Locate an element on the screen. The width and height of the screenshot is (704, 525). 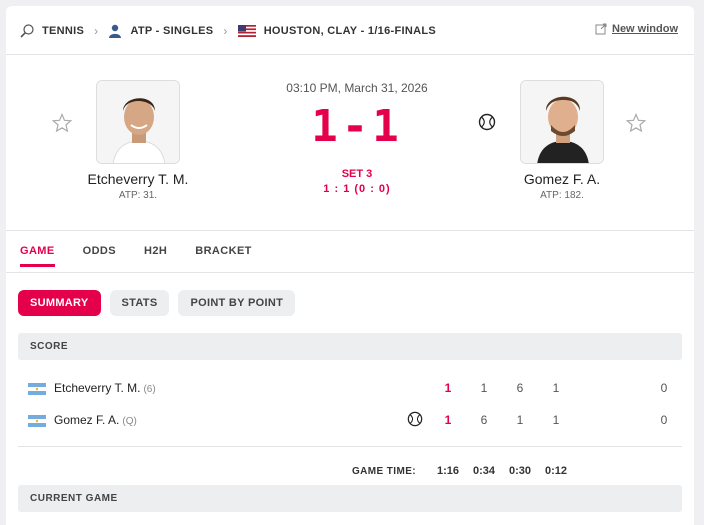
away-player-name: Gomez F. A. is located at coordinates (562, 179).